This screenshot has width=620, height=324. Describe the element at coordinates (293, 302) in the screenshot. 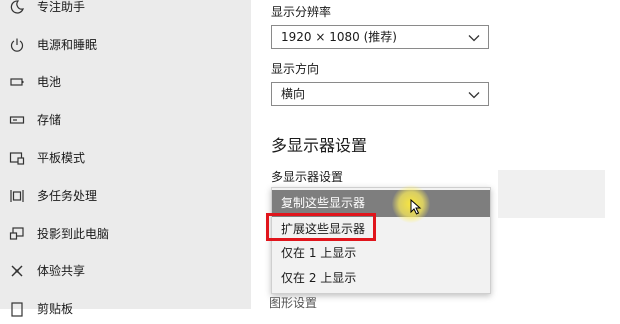

I see `graphics-settings-link: 图形设置` at that location.